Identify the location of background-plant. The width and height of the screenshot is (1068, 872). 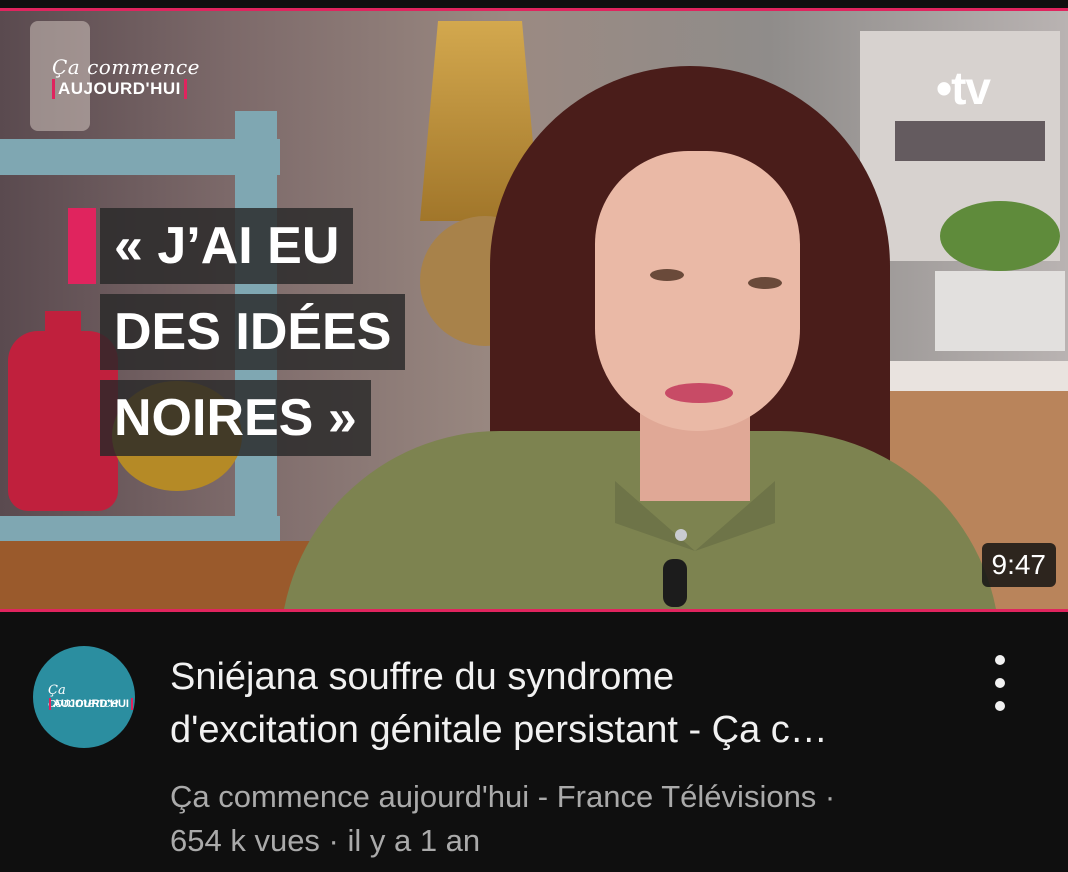
(1000, 236).